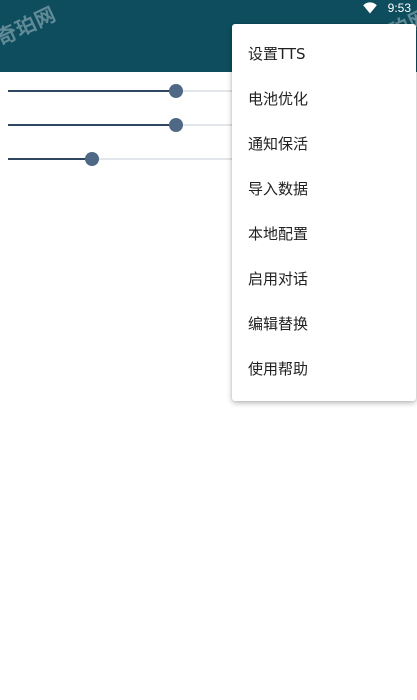 This screenshot has width=417, height=700. What do you see at coordinates (324, 189) in the screenshot?
I see `menu-item-import-data: 导入数据` at bounding box center [324, 189].